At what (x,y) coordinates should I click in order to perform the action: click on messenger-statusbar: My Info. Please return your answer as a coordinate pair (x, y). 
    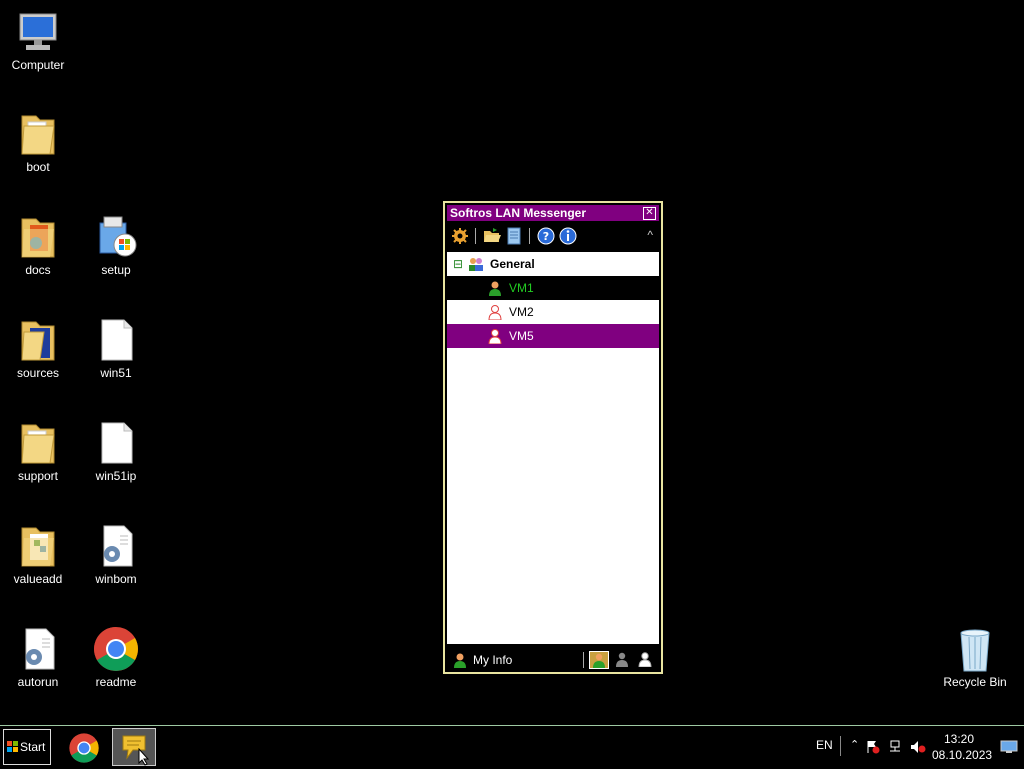
    Looking at the image, I should click on (553, 660).